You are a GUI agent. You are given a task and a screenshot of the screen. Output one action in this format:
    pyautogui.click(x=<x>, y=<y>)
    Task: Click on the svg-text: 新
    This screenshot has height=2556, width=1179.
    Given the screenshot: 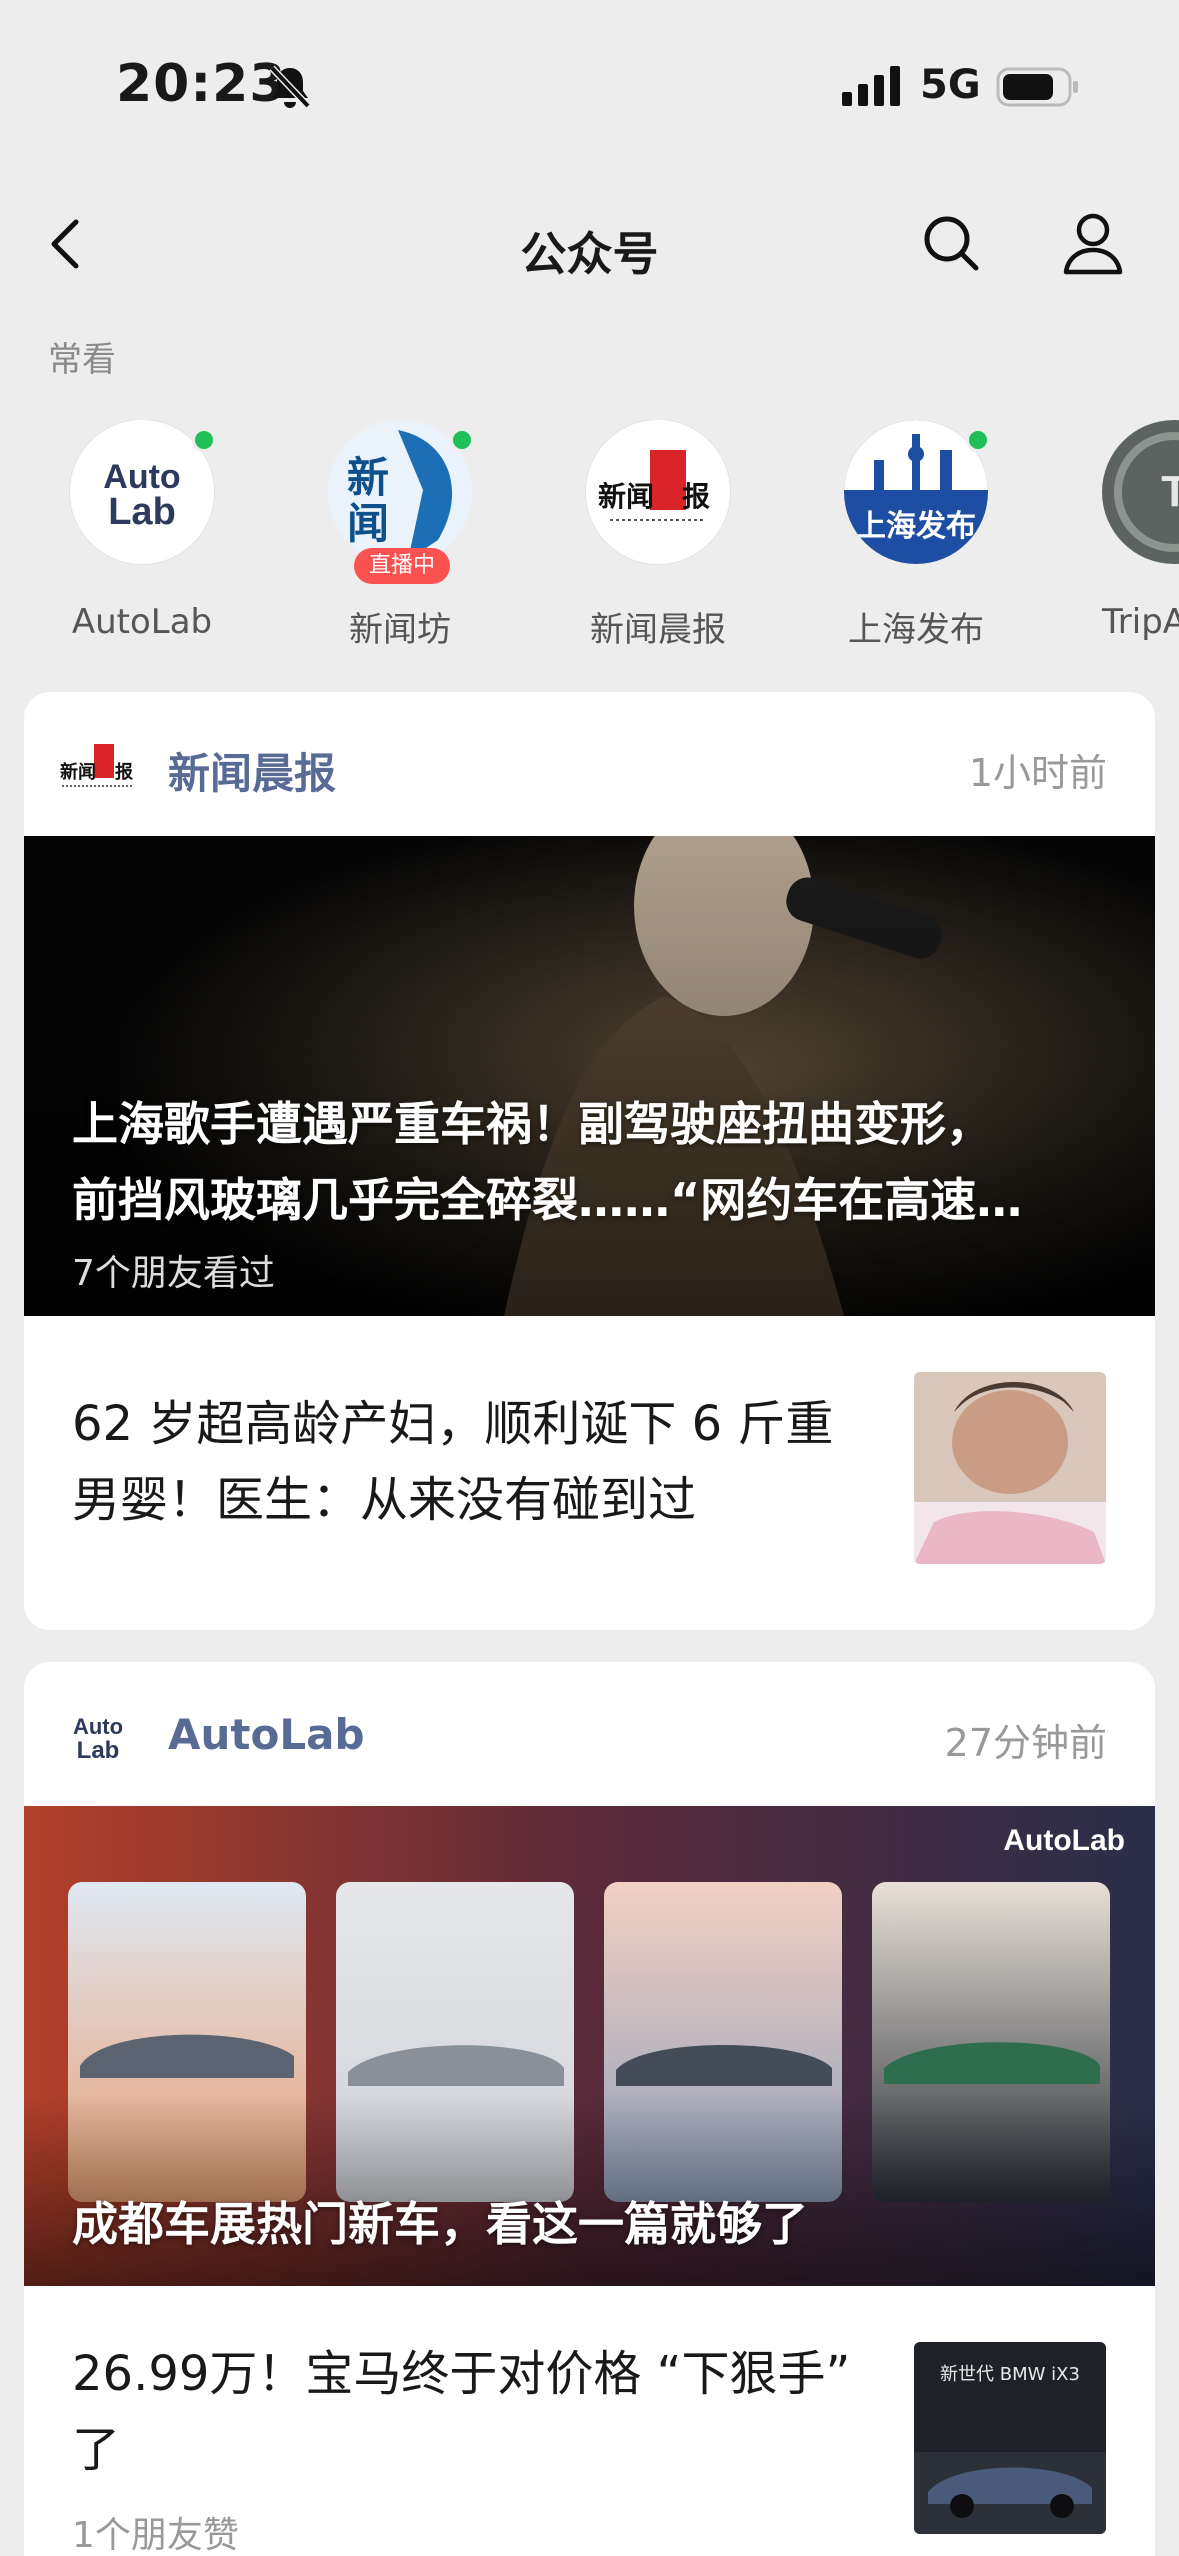 What is the action you would take?
    pyautogui.click(x=368, y=477)
    